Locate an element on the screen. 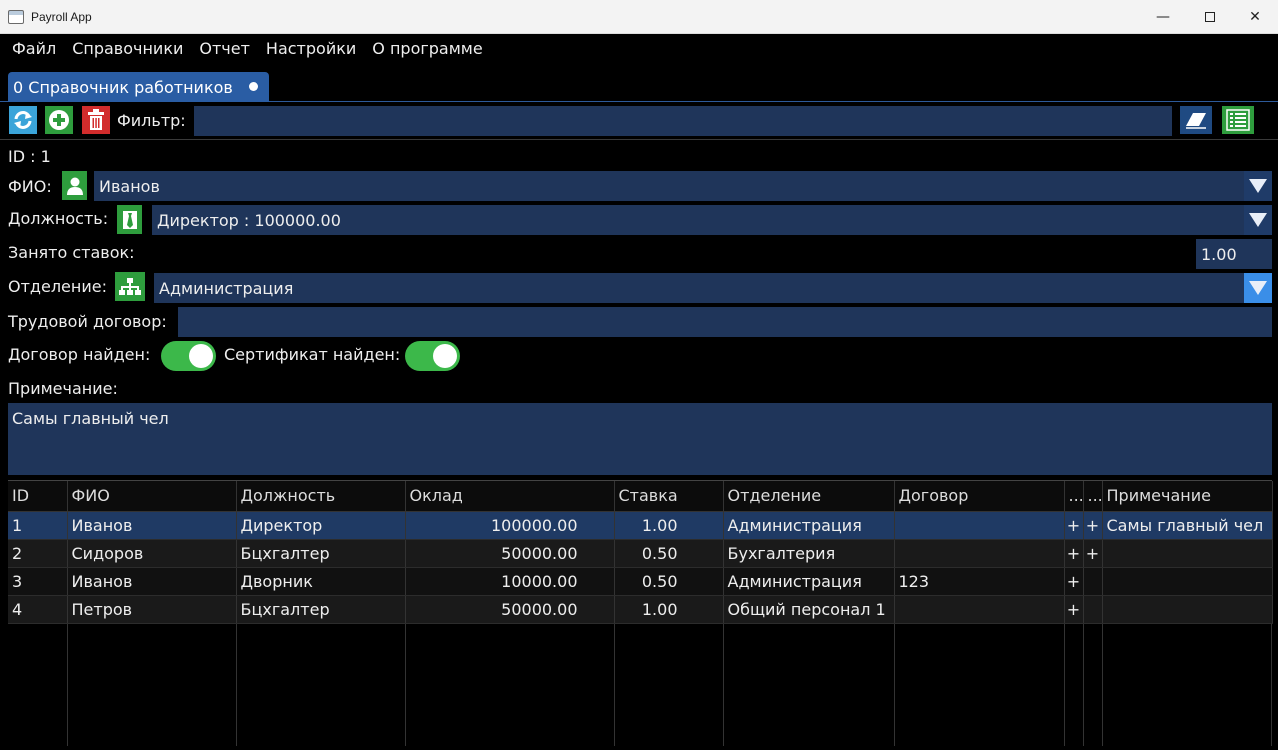  delete-button is located at coordinates (96, 120).